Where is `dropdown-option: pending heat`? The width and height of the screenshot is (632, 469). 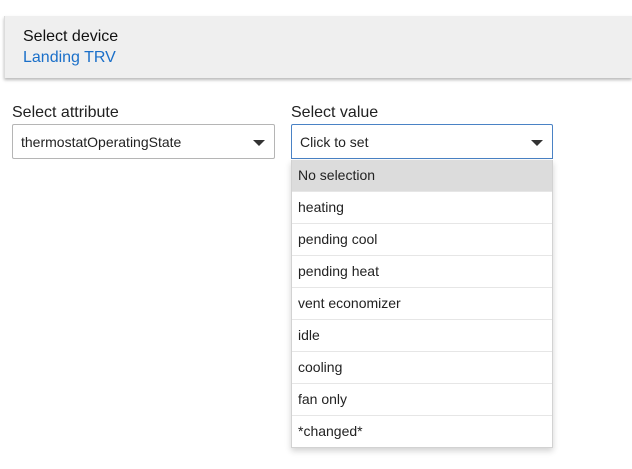 dropdown-option: pending heat is located at coordinates (422, 272).